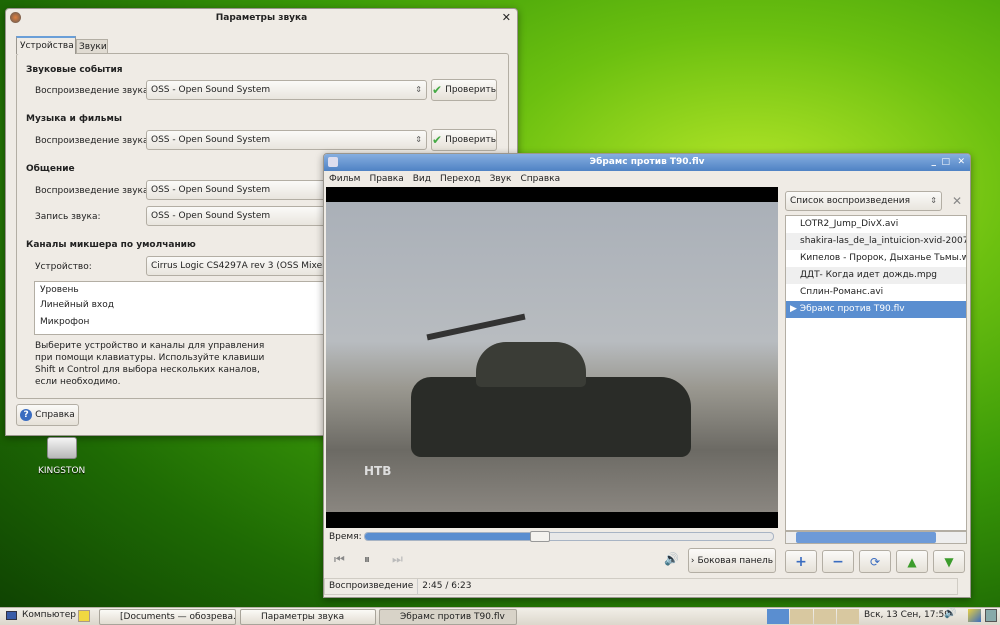 The image size is (1000, 625). What do you see at coordinates (286, 140) in the screenshot?
I see `music-playback-combo: OSS - Open Sound System ⇕` at bounding box center [286, 140].